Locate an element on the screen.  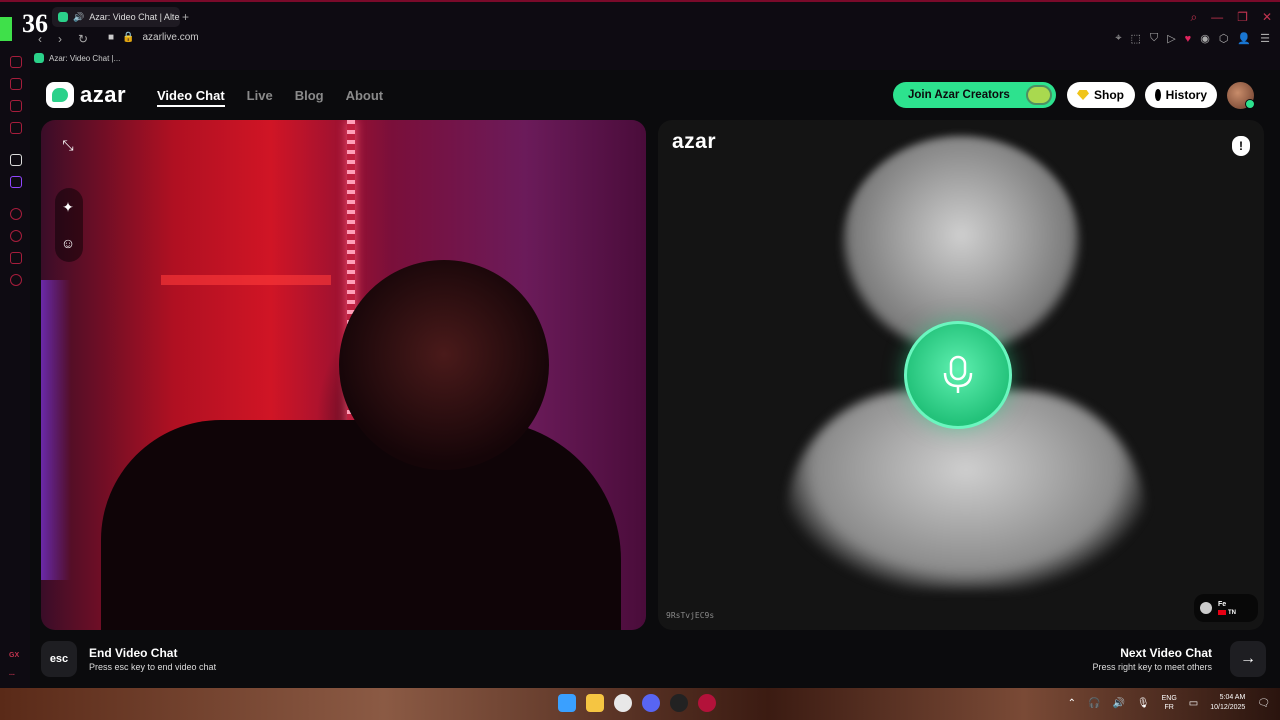
player-icon is located at coordinates (16, 214).